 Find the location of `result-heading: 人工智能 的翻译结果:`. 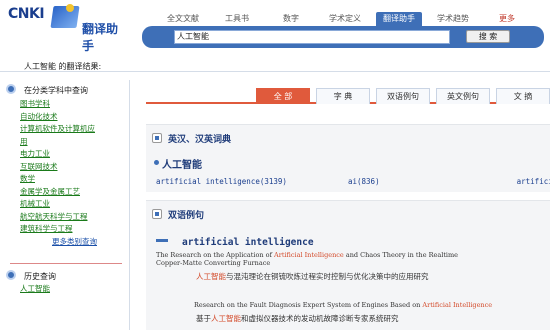

result-heading: 人工智能 的翻译结果: is located at coordinates (63, 66).